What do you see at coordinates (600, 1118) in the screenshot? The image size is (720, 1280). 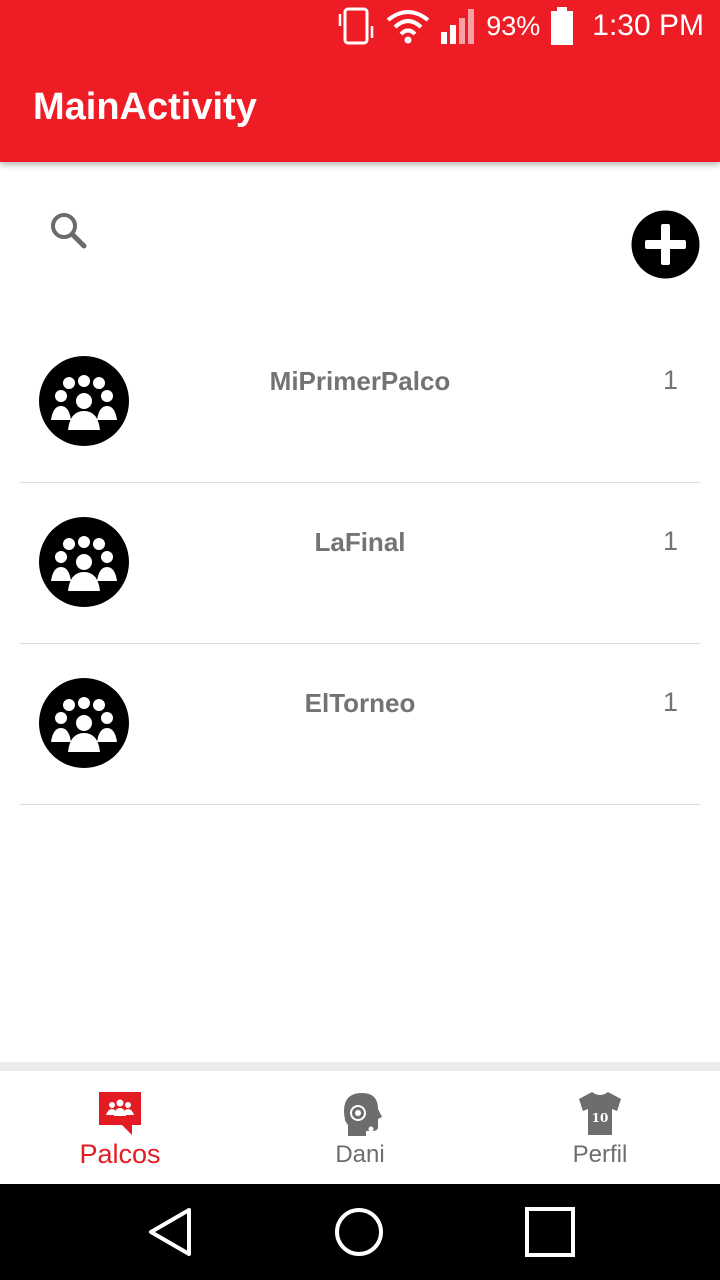 I see `jersey-number: 10` at bounding box center [600, 1118].